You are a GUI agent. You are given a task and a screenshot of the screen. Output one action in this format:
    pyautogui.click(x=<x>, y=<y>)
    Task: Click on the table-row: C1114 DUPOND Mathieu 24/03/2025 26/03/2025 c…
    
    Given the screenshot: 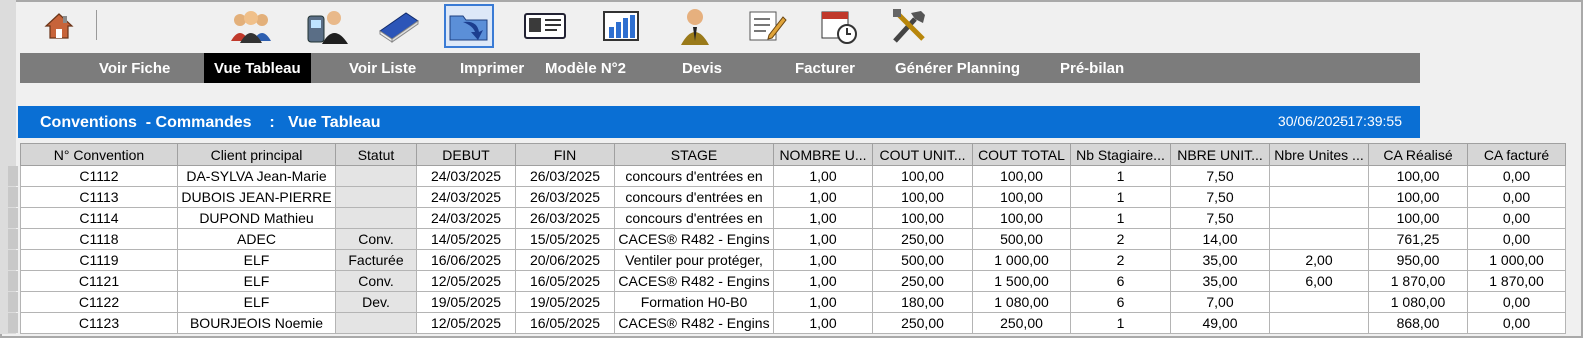 What is the action you would take?
    pyautogui.click(x=793, y=218)
    